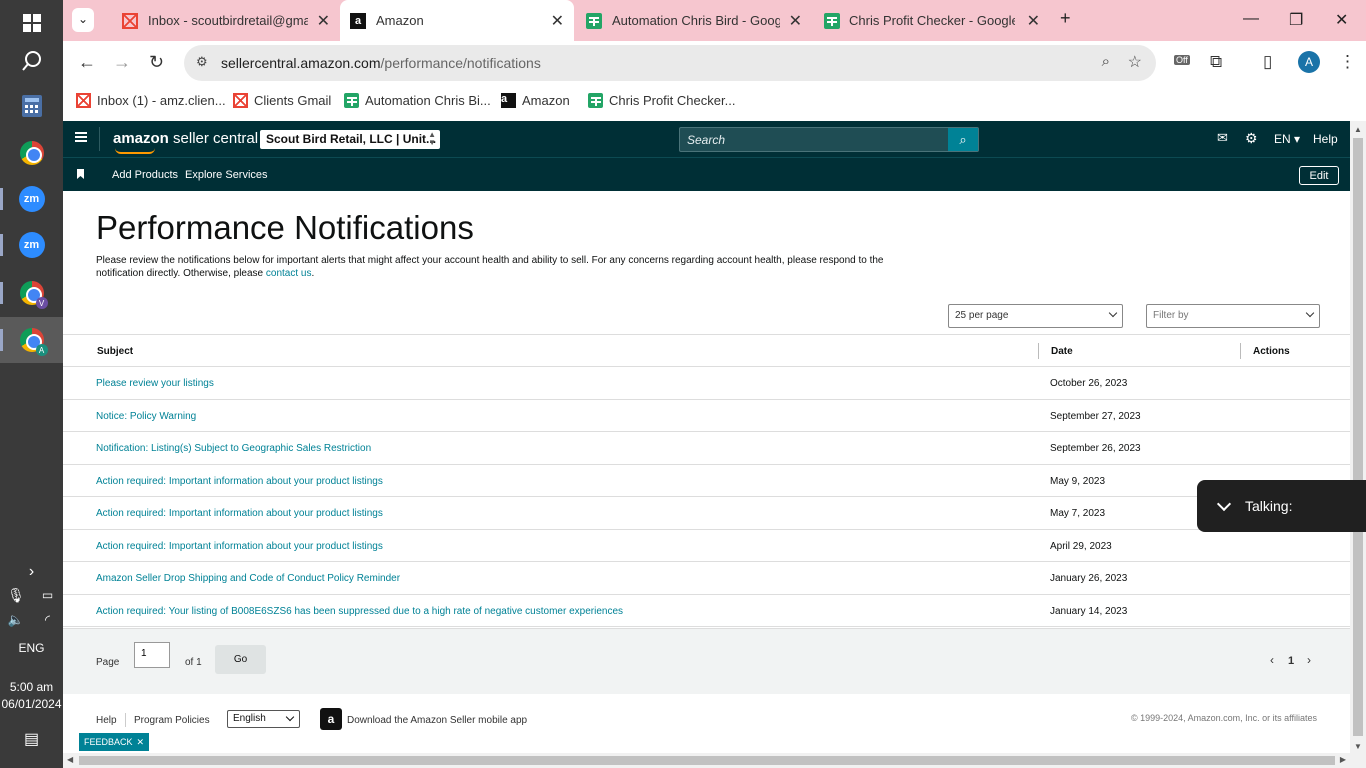 This screenshot has width=1366, height=768. What do you see at coordinates (1062, 351) in the screenshot?
I see `column-date: Date` at bounding box center [1062, 351].